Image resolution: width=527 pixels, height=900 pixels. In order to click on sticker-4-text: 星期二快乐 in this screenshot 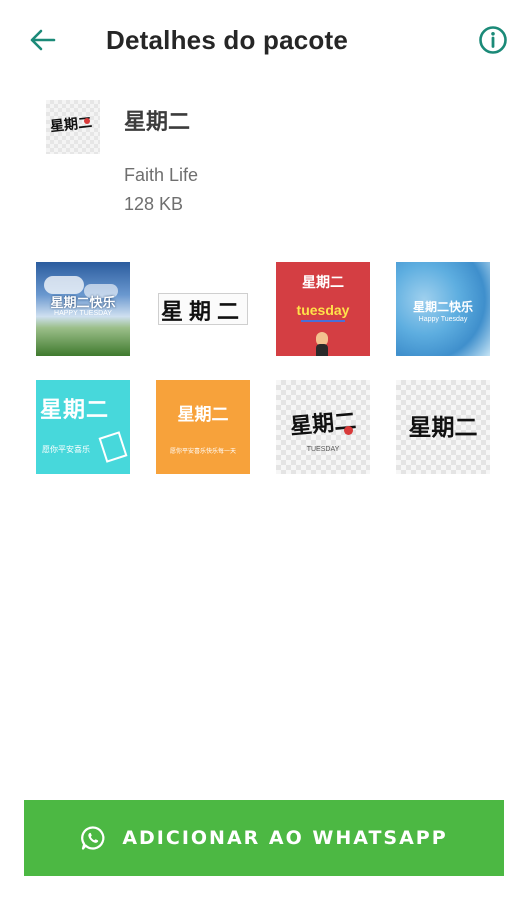, I will do `click(442, 307)`.